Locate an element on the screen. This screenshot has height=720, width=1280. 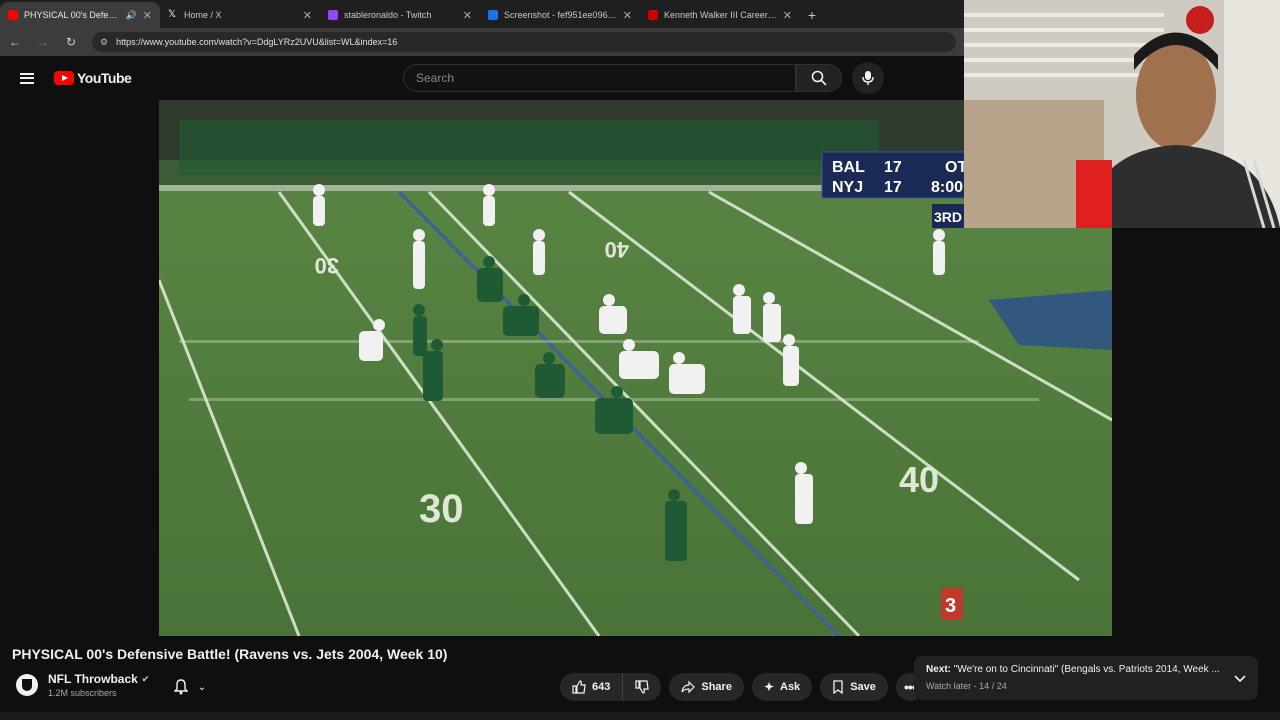
tab-title: Screenshot - fef951ee096158d is located at coordinates (560, 15).